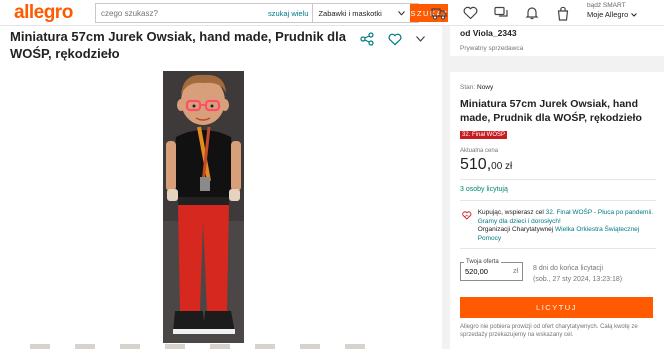 The image size is (664, 349). What do you see at coordinates (486, 164) in the screenshot?
I see `current-price: 510,00 zł` at bounding box center [486, 164].